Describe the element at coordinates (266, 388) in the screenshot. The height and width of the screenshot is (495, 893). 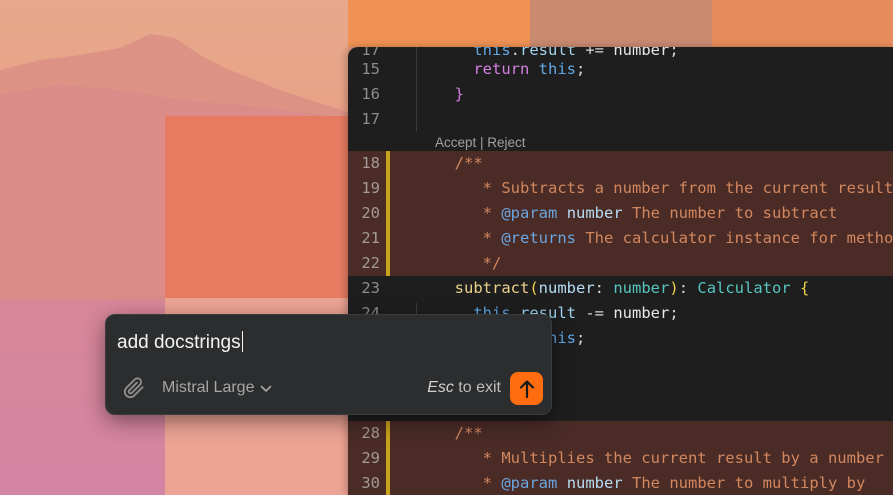
I see `chevron-down-icon` at that location.